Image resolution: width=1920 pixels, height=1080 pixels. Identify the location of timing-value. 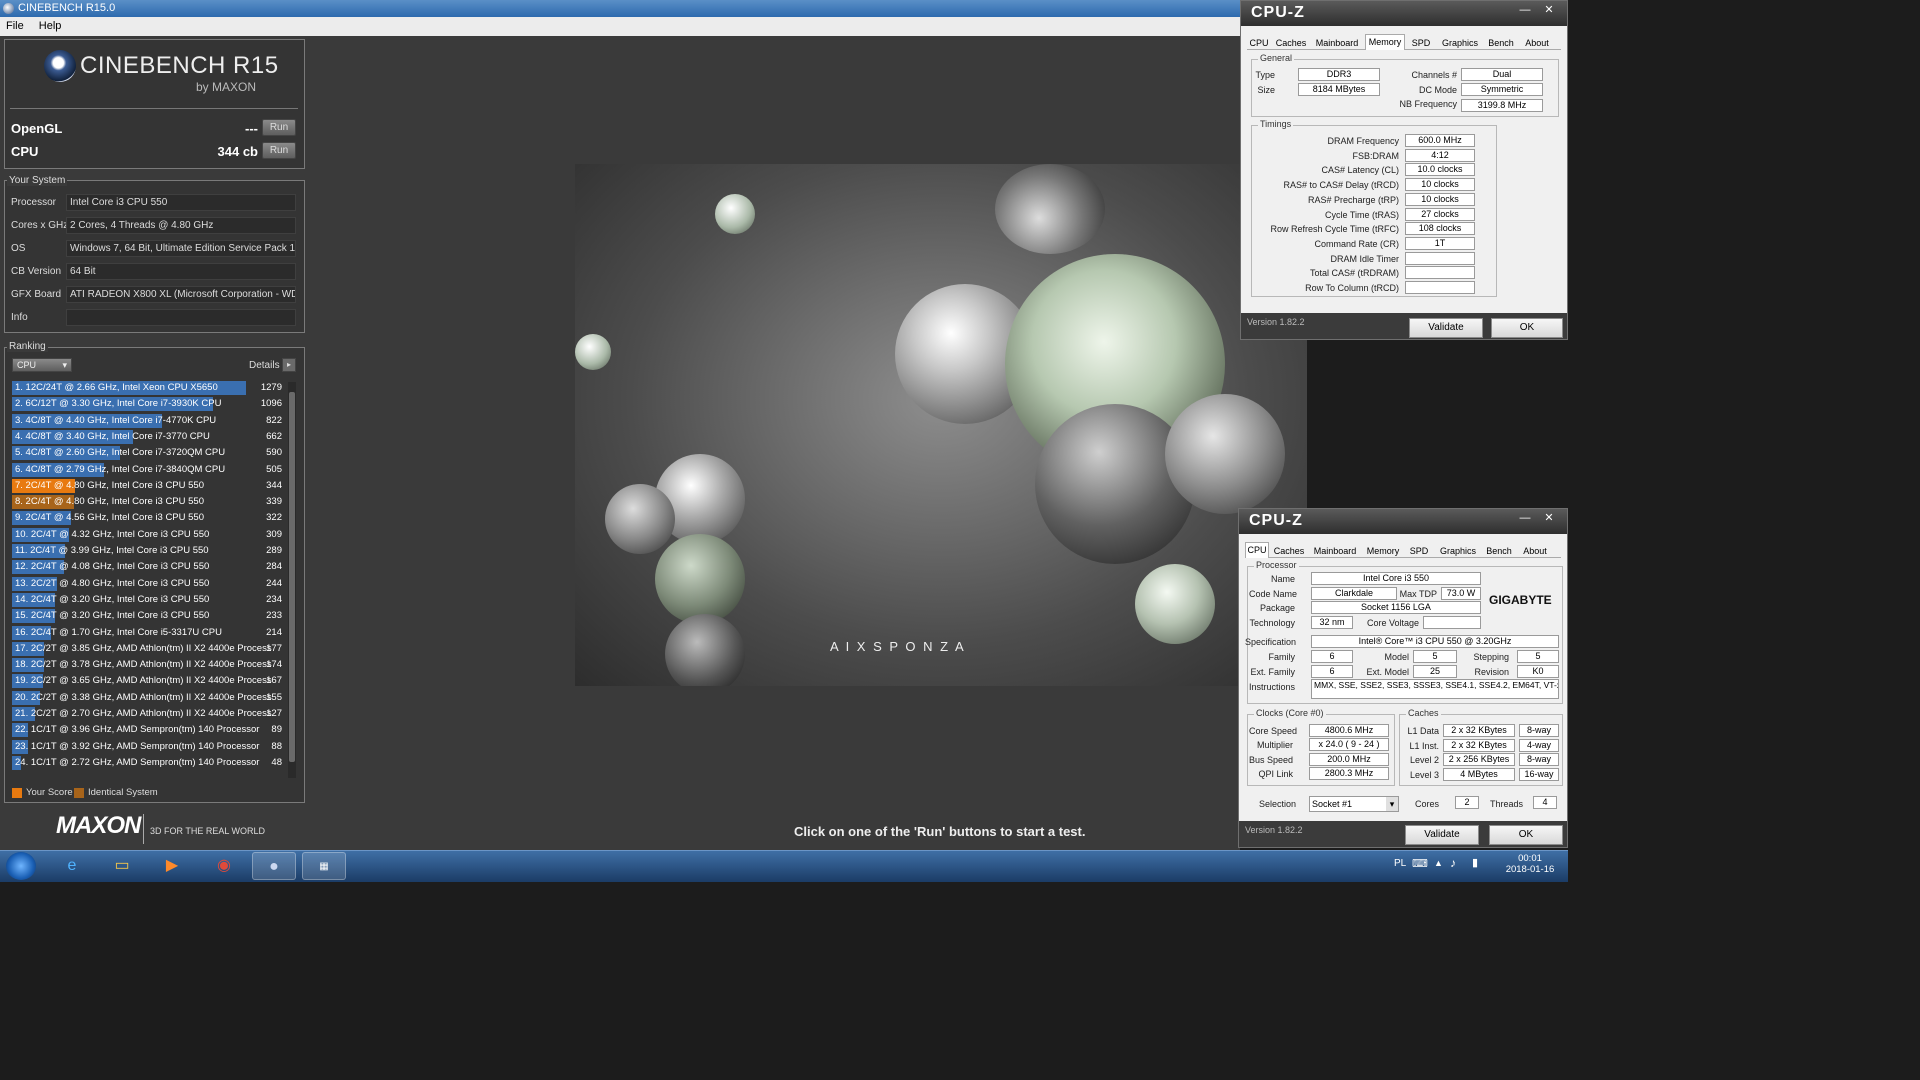
(1440, 258).